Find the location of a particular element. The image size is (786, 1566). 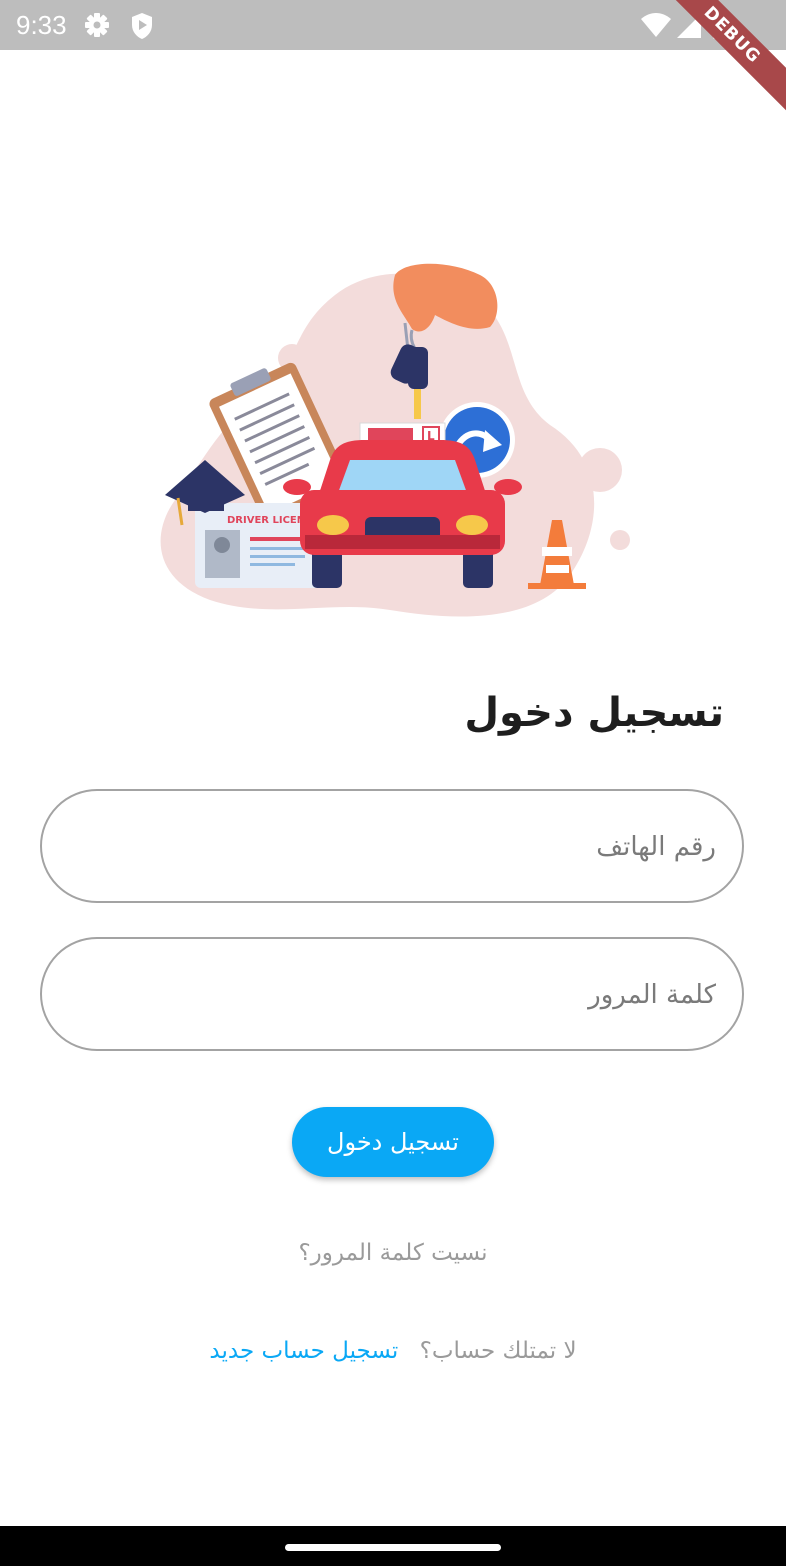

driving-license-illustration: DRIVER LICENSE L is located at coordinates (395, 440).